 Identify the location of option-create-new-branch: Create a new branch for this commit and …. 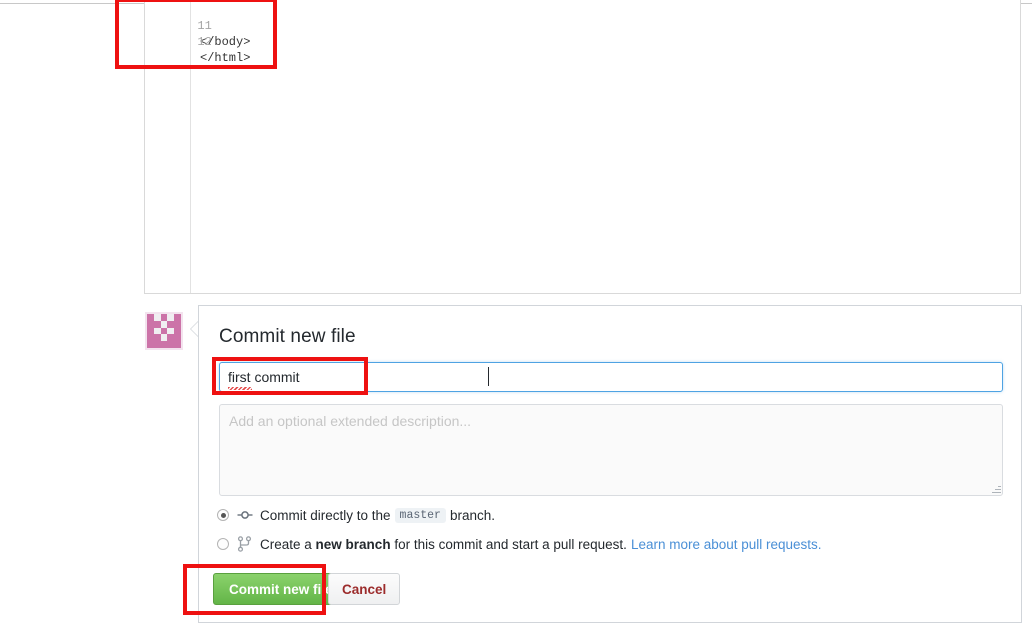
(519, 544).